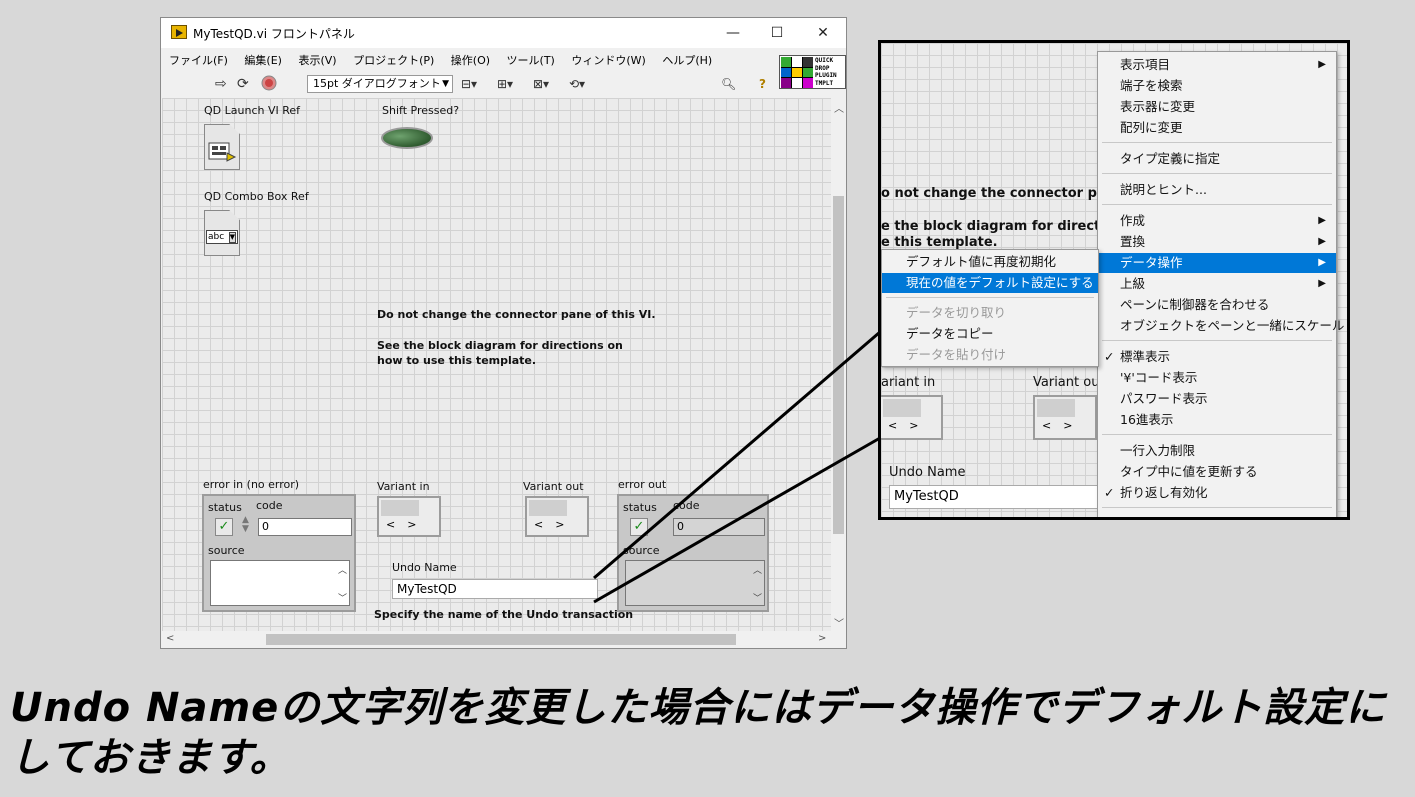 This screenshot has width=1415, height=797. I want to click on zoom-variant-out-label: Variant out, so click(1069, 382).